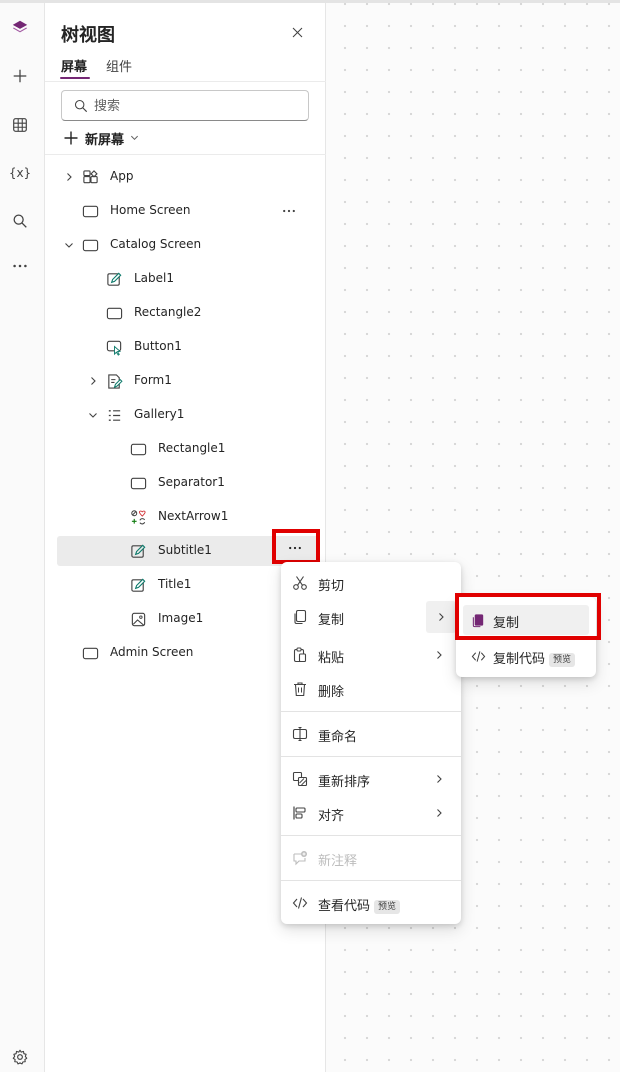 The height and width of the screenshot is (1072, 620). I want to click on tree-node-app: App, so click(188, 177).